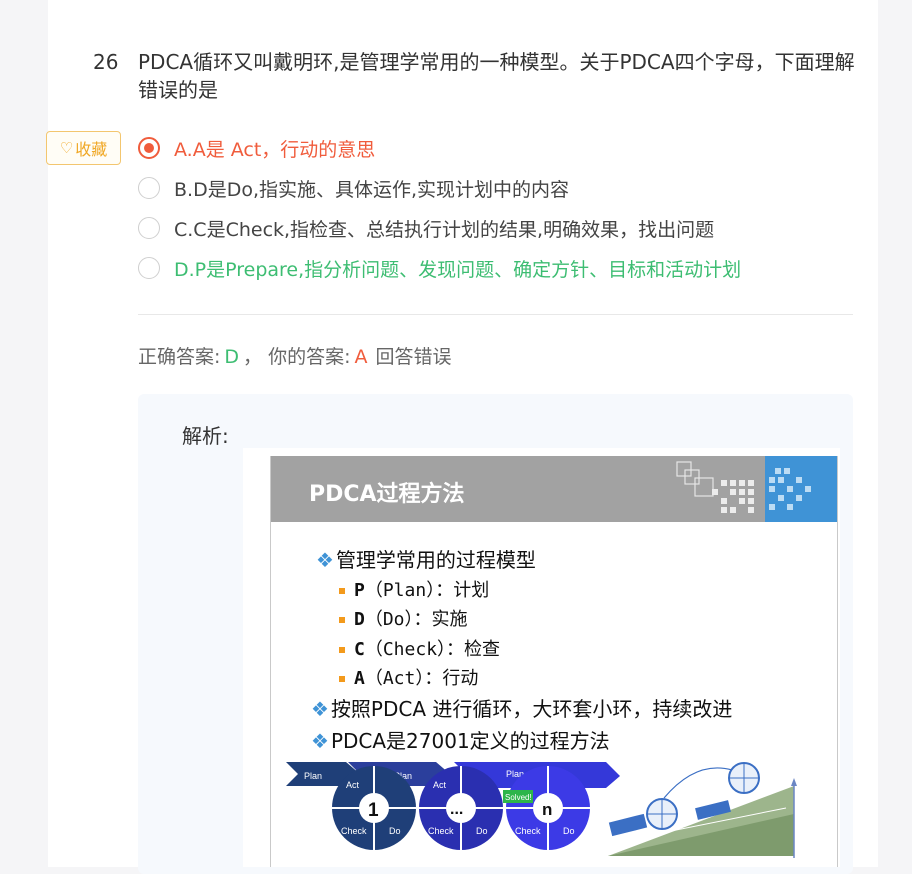 The width and height of the screenshot is (912, 874). What do you see at coordinates (373, 810) in the screenshot?
I see `svg-text: 1` at bounding box center [373, 810].